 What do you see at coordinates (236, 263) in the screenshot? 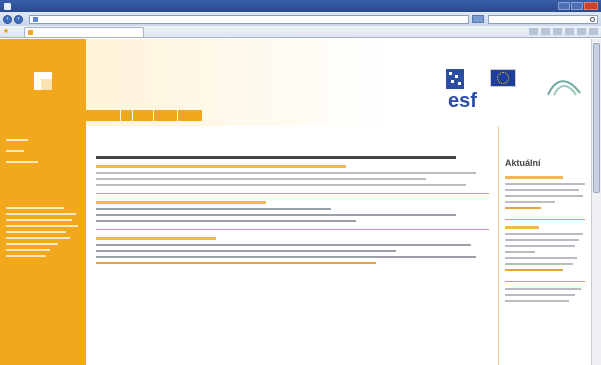
I see `list-item-link` at bounding box center [236, 263].